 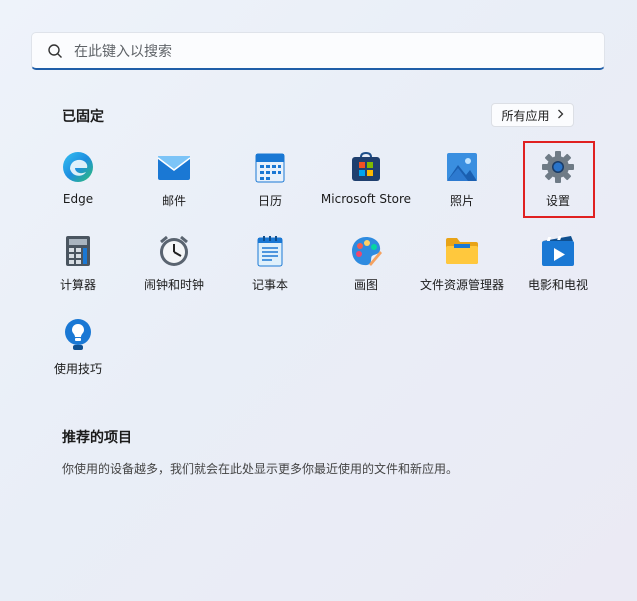 I want to click on search-box: 在此键入以搜索, so click(x=318, y=51).